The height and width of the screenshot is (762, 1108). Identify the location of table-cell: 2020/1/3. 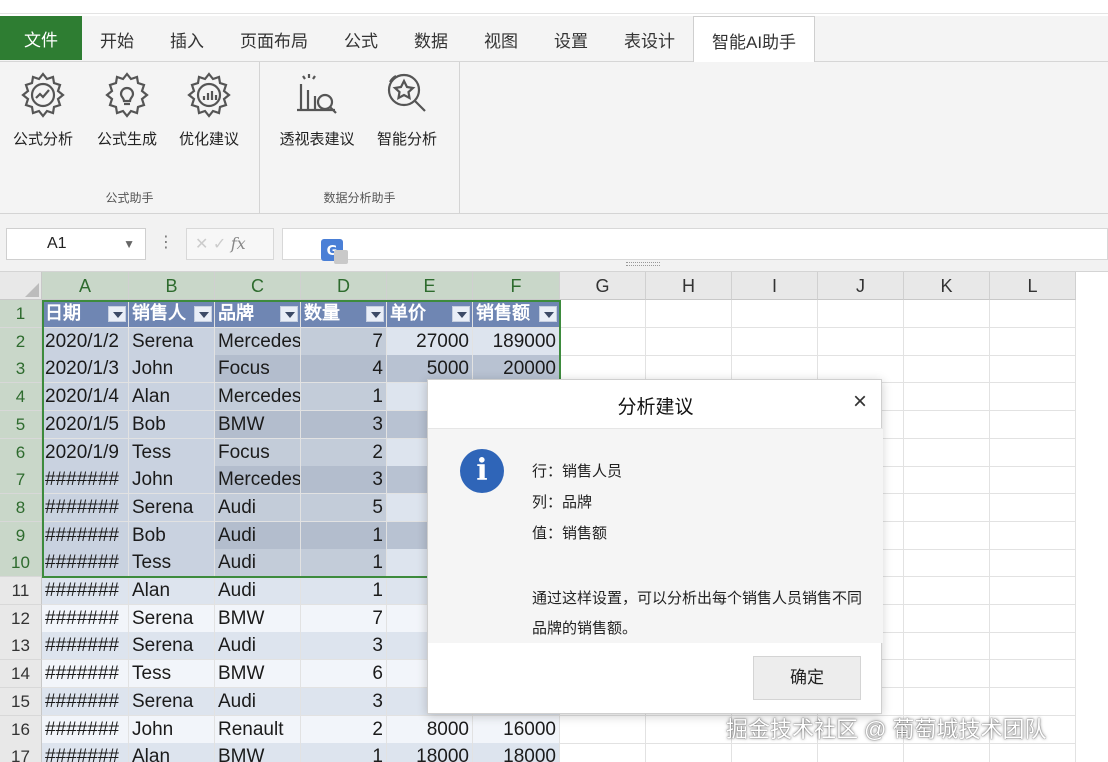
(85, 369).